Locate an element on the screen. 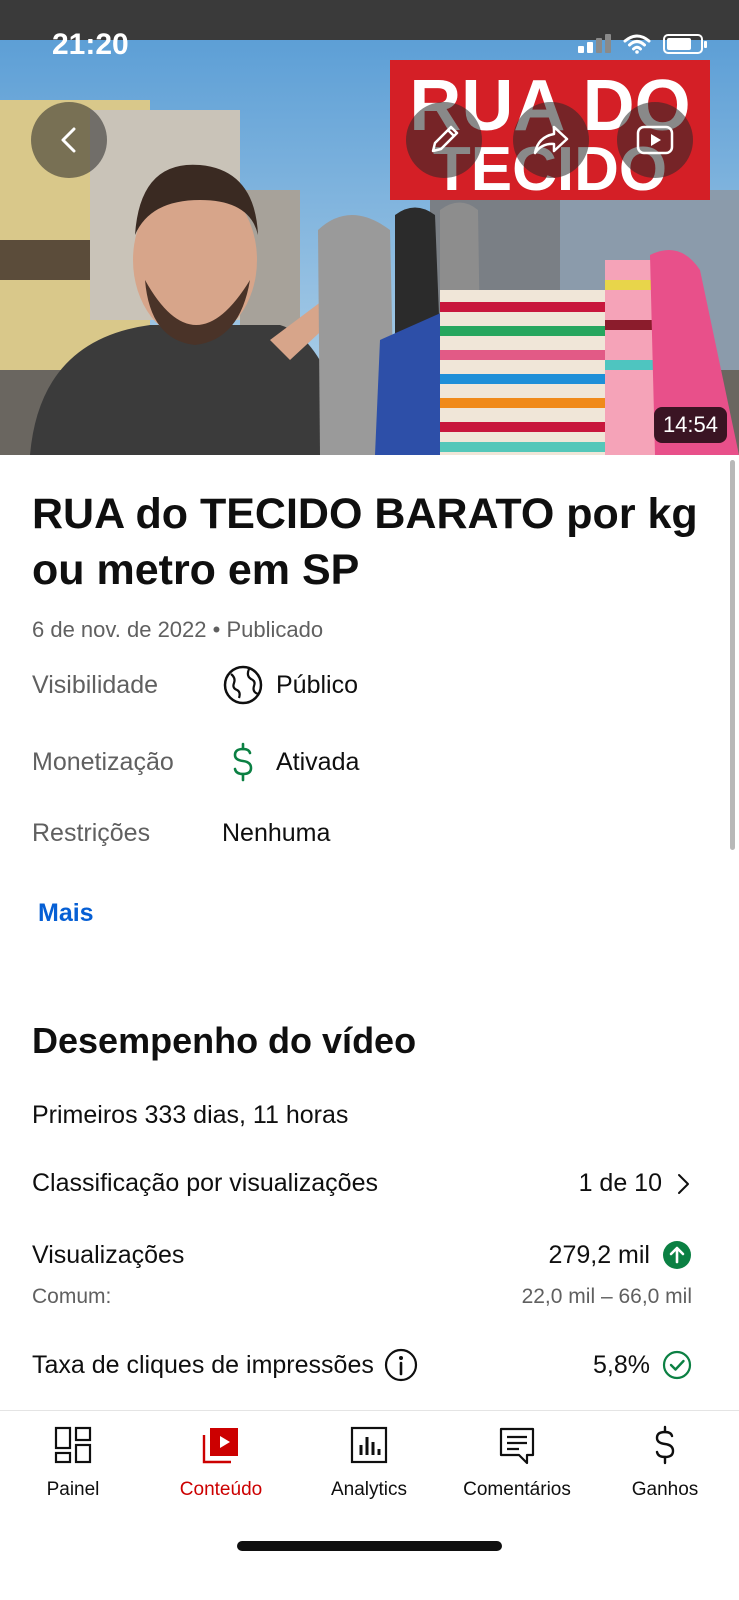  nav-item-comentarios: Comentários is located at coordinates (517, 1462).